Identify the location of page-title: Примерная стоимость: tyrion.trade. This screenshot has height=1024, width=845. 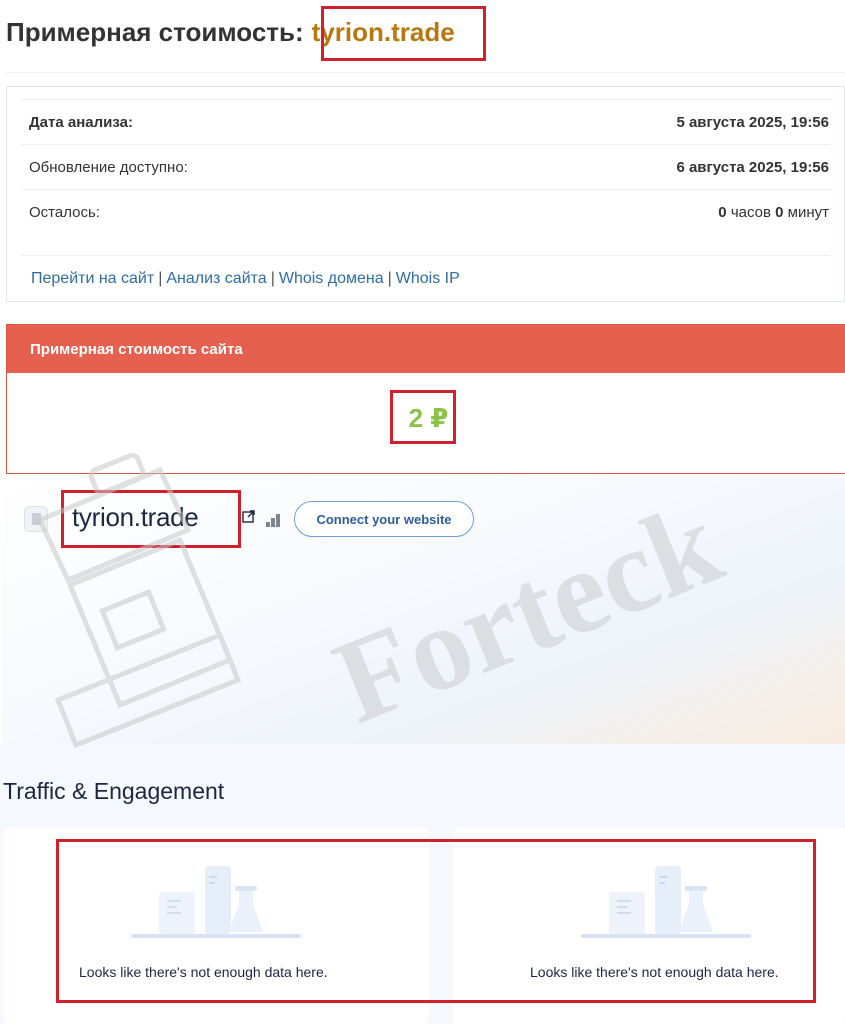
(230, 32).